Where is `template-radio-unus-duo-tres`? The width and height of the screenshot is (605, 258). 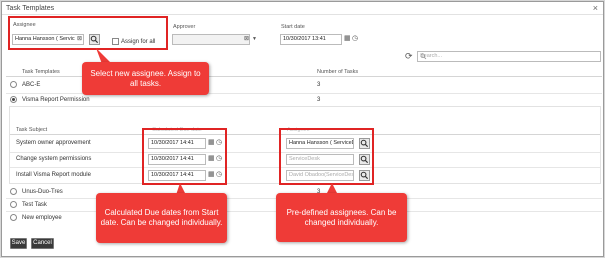 template-radio-unus-duo-tres is located at coordinates (13, 191).